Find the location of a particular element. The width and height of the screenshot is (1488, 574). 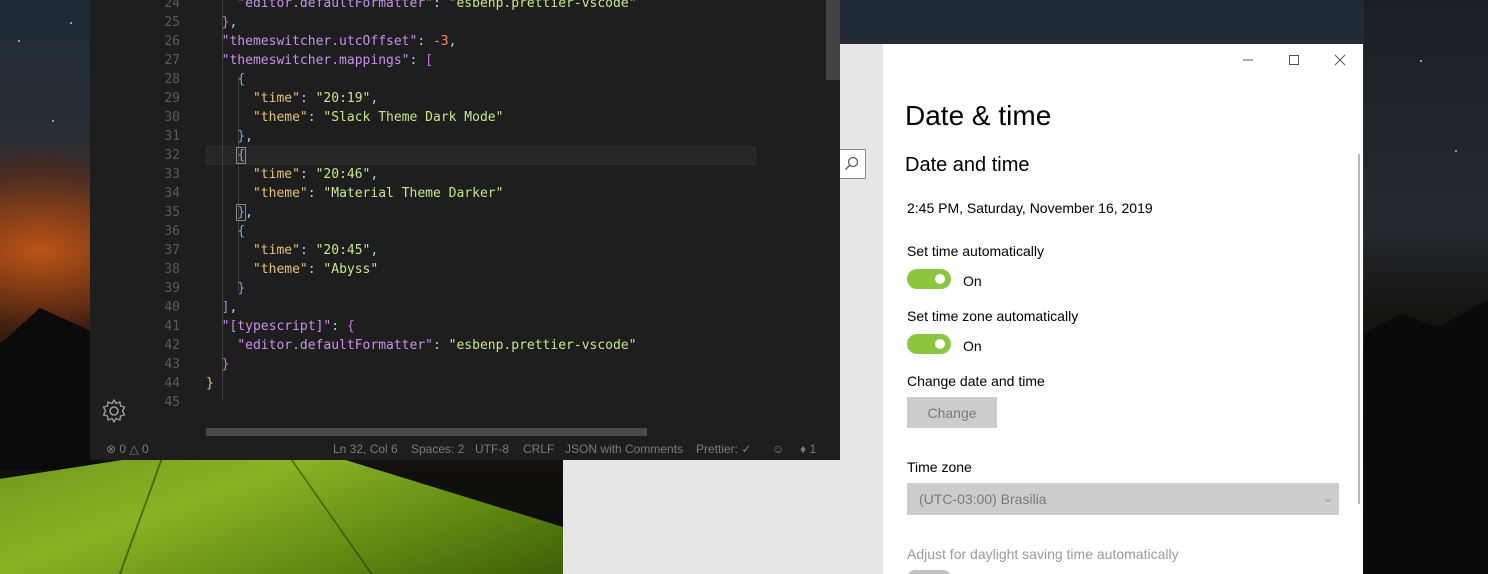

timezone-label: Time zone is located at coordinates (939, 467).